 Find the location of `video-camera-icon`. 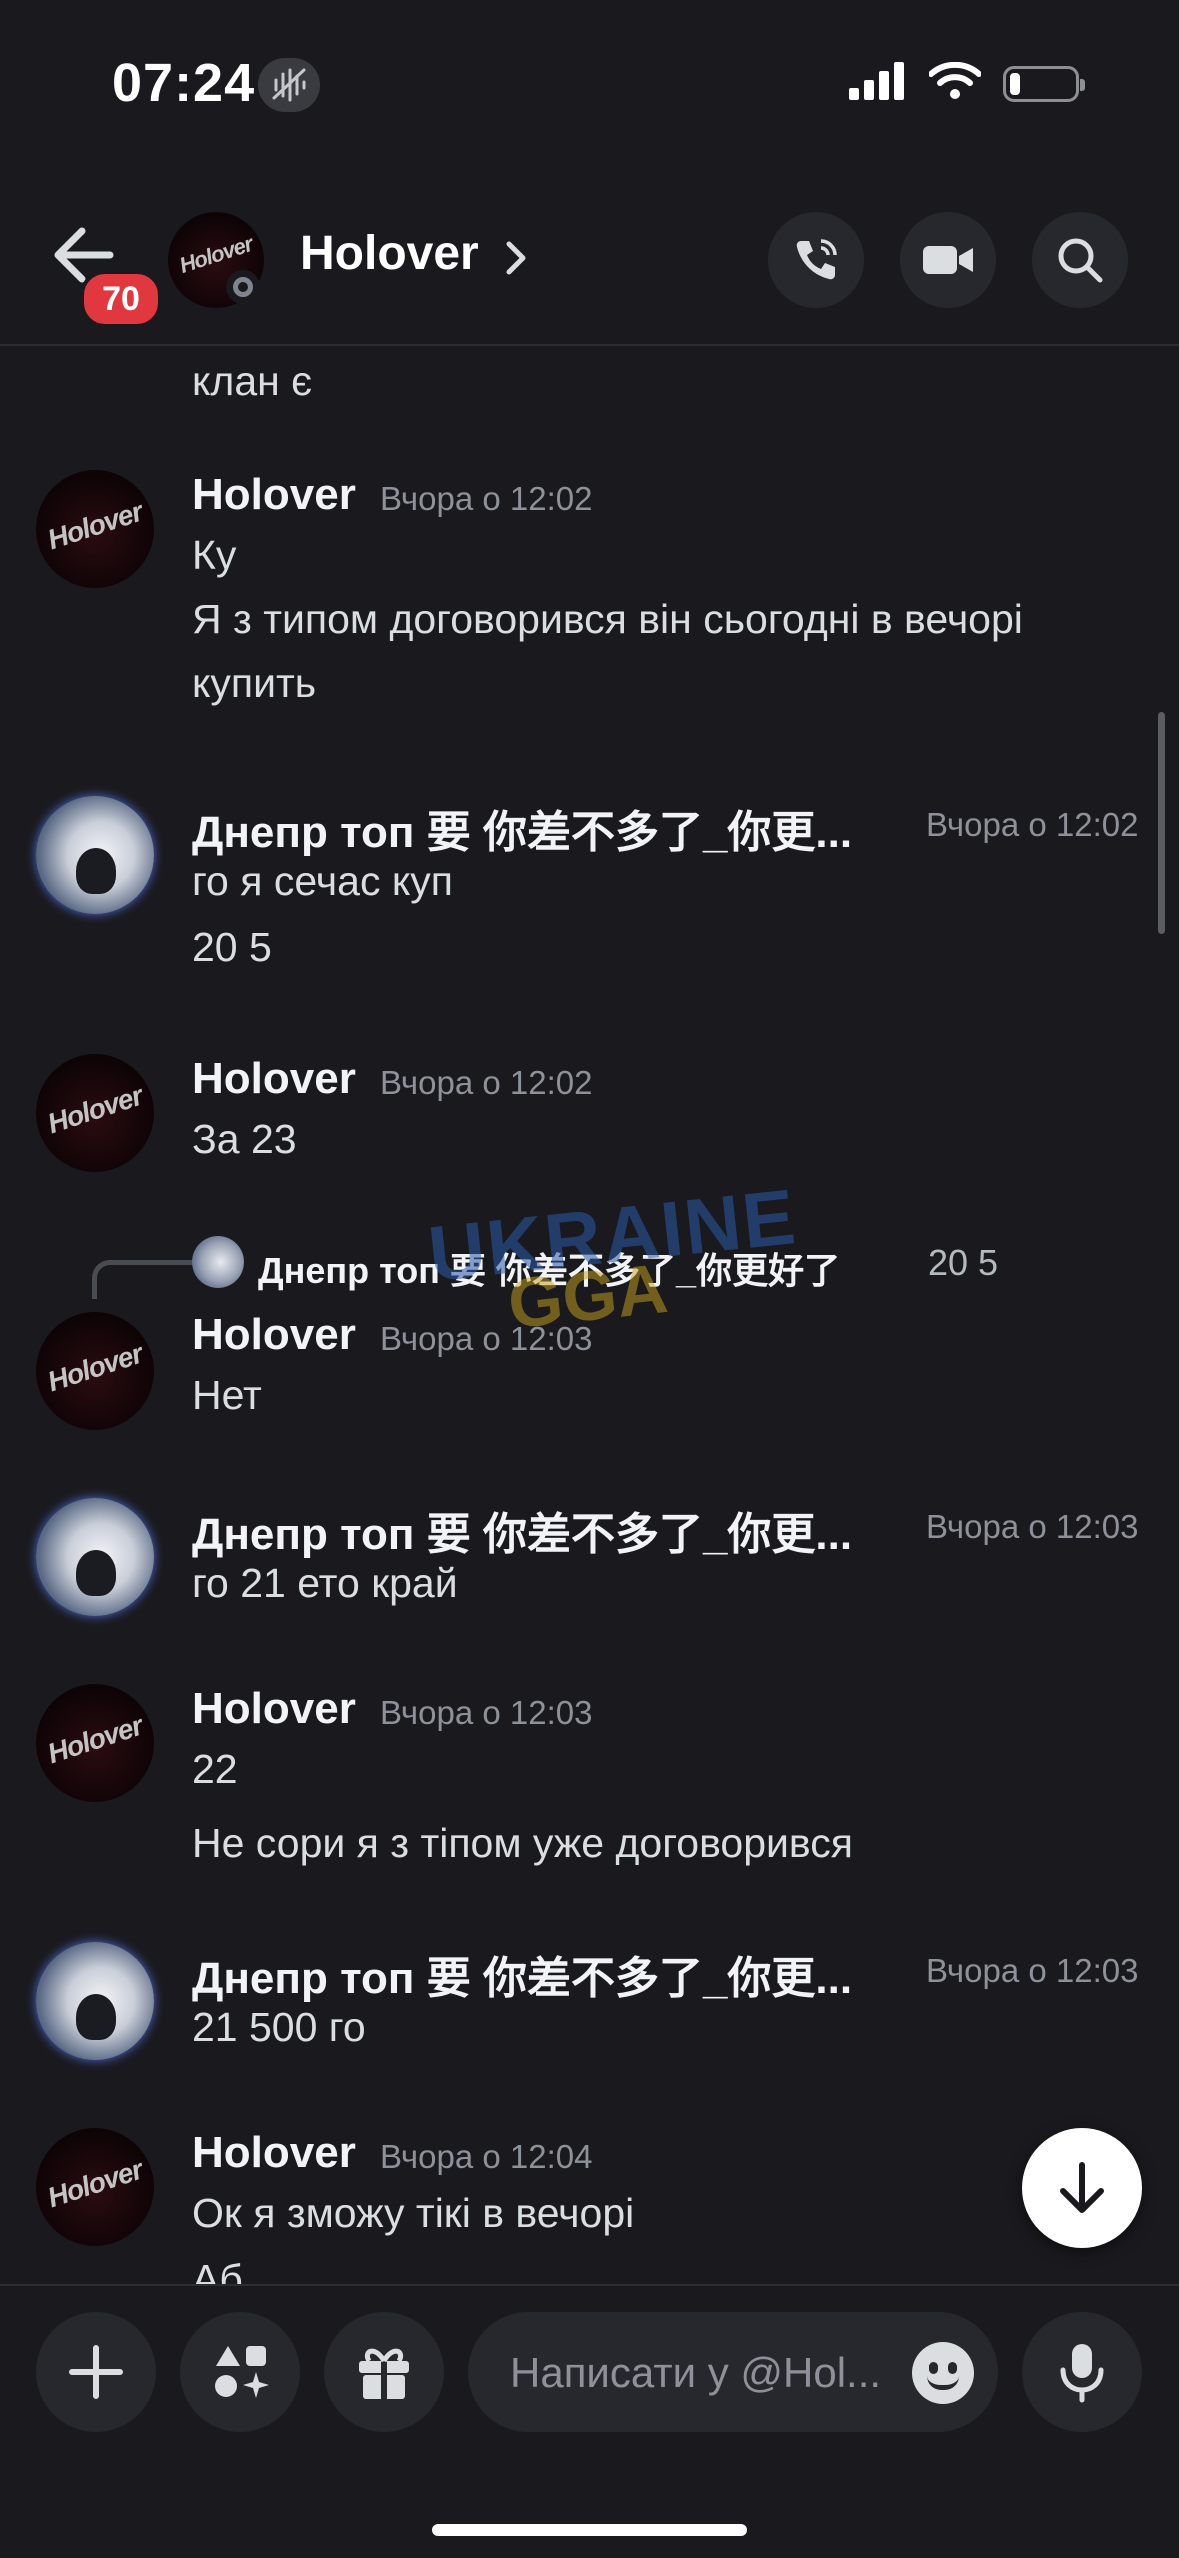

video-camera-icon is located at coordinates (948, 260).